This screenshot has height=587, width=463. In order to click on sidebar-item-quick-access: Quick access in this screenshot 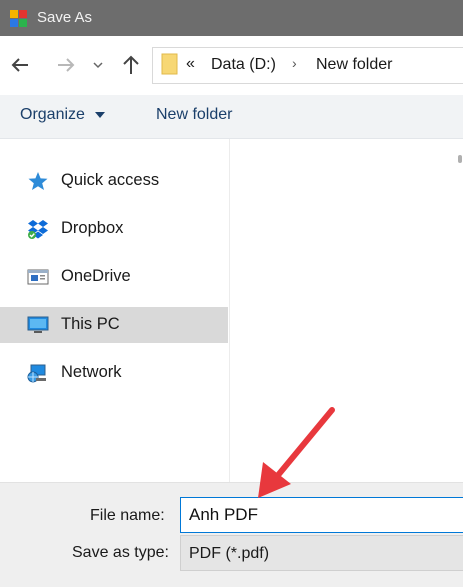, I will do `click(114, 181)`.